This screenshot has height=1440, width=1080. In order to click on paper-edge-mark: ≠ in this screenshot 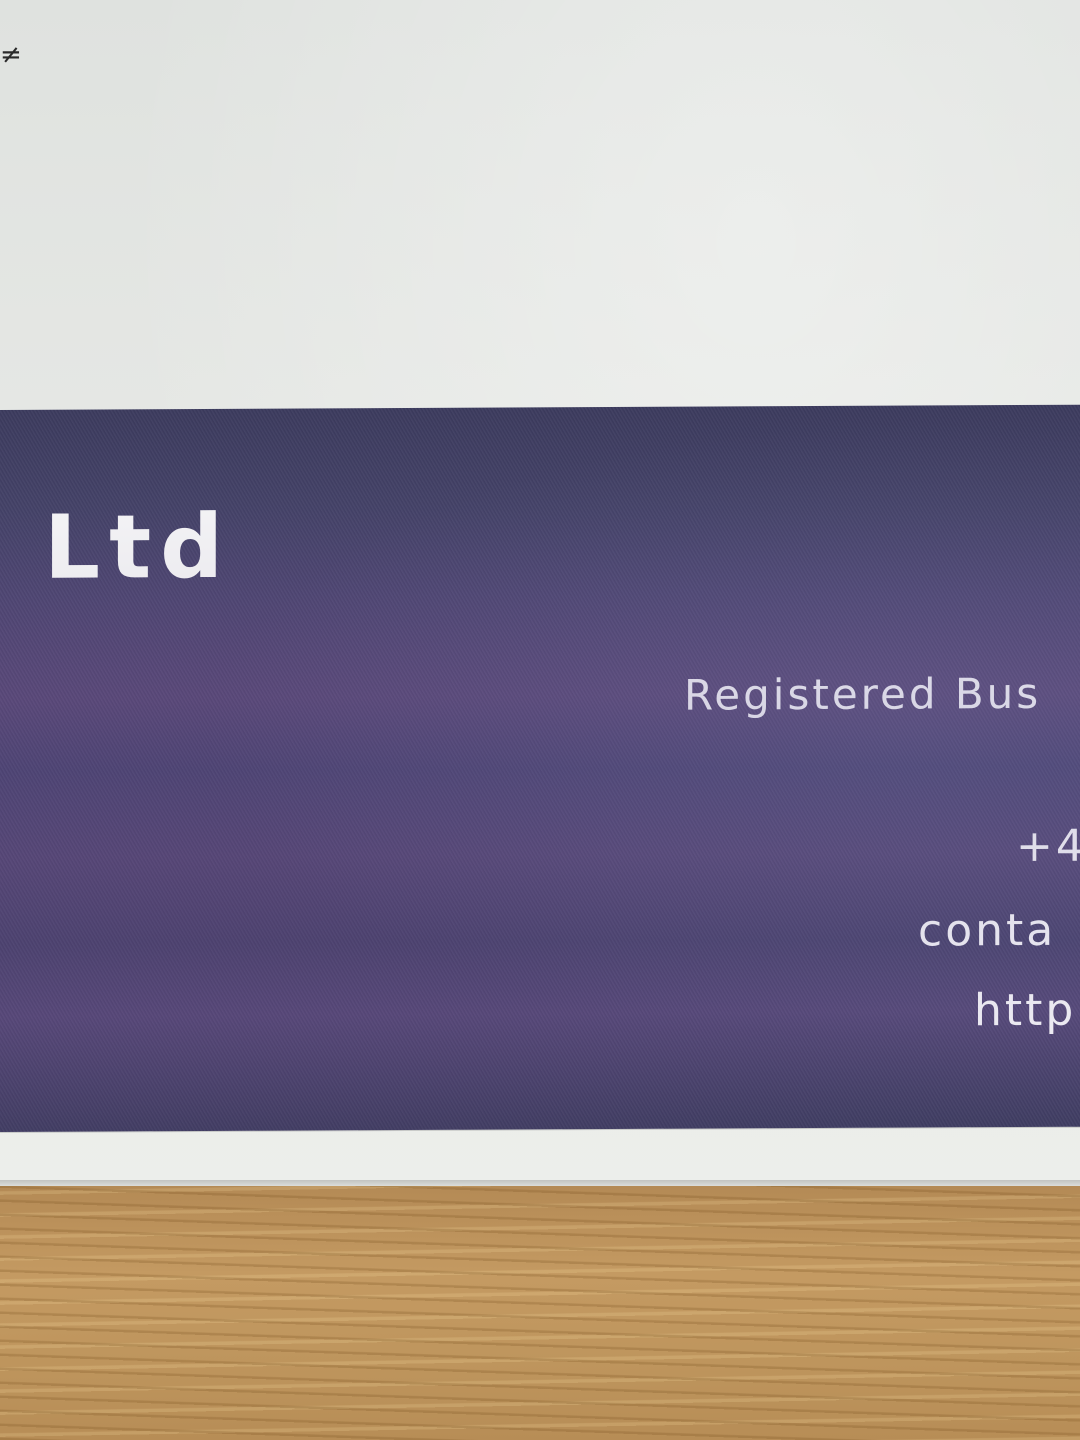, I will do `click(11, 55)`.